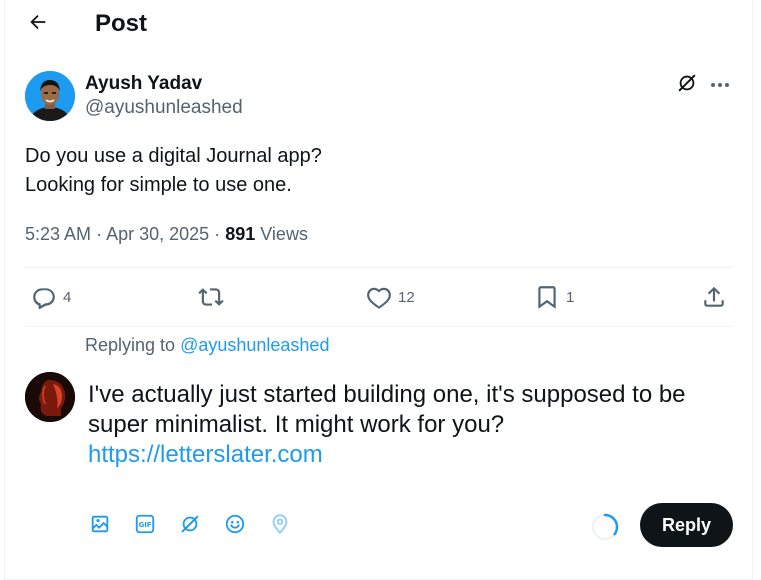 The width and height of the screenshot is (761, 580). What do you see at coordinates (130, 345) in the screenshot?
I see `replying-prefix: Replying to` at bounding box center [130, 345].